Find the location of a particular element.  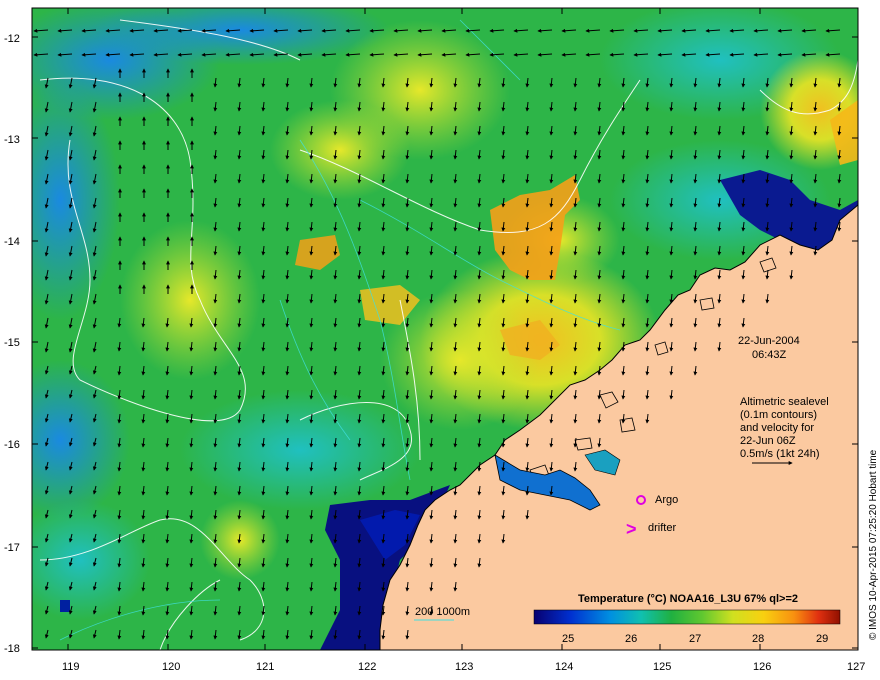

lon-label-125: 125 is located at coordinates (662, 667).